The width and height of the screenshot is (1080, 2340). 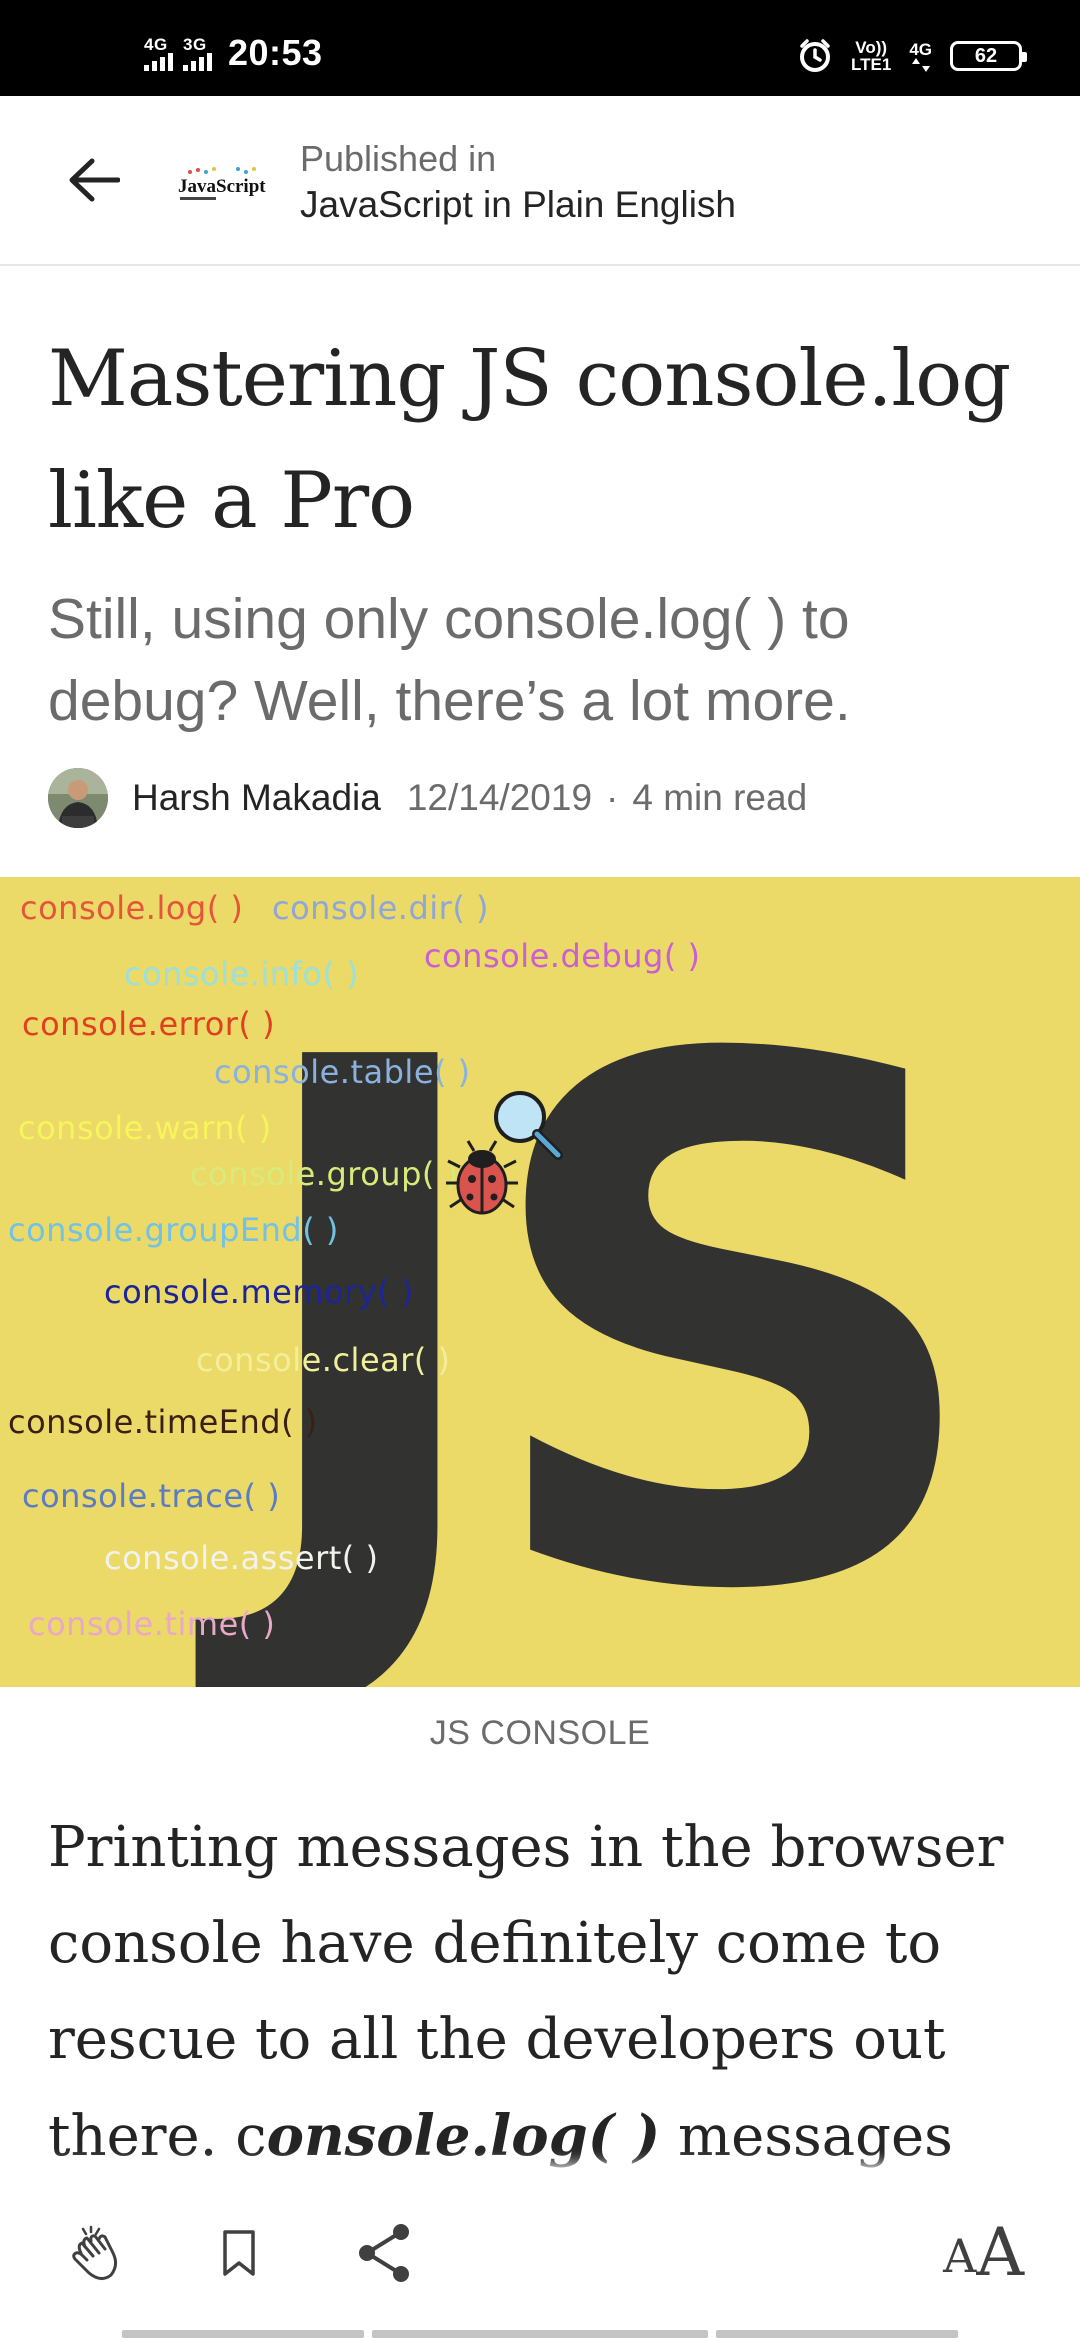 I want to click on network-label: 4G, so click(x=920, y=49).